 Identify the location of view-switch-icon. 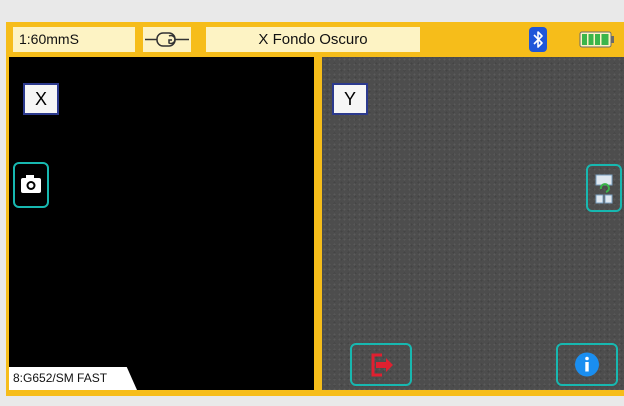
(604, 189).